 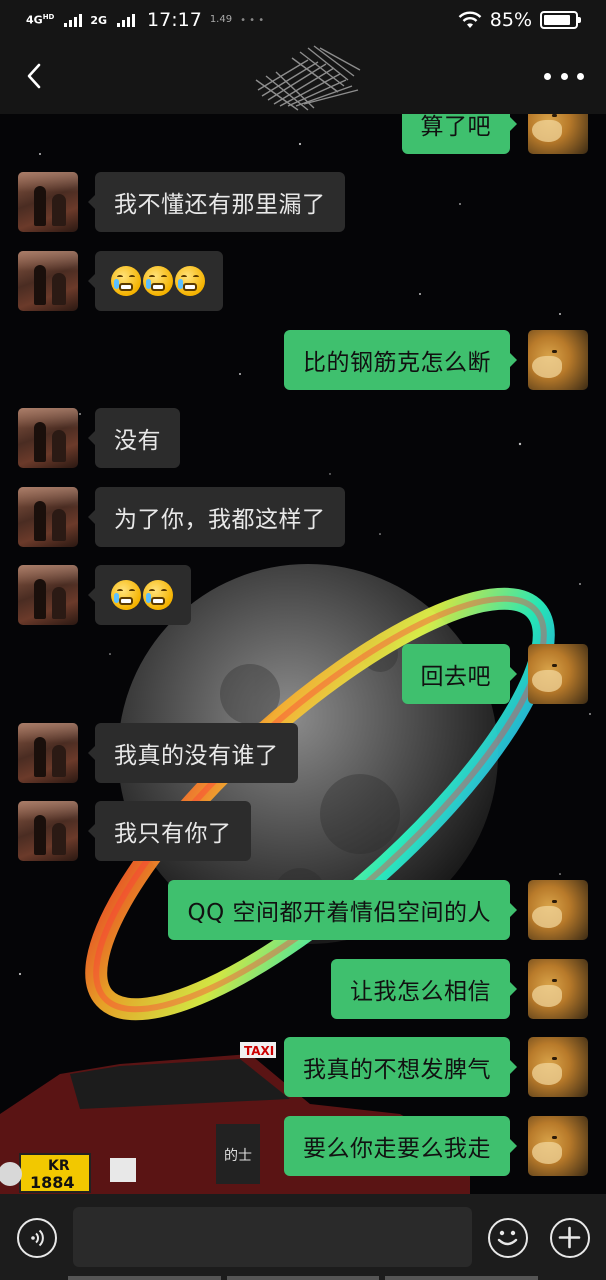 What do you see at coordinates (40, 20) in the screenshot?
I see `network-4g-indicator: 4GHD` at bounding box center [40, 20].